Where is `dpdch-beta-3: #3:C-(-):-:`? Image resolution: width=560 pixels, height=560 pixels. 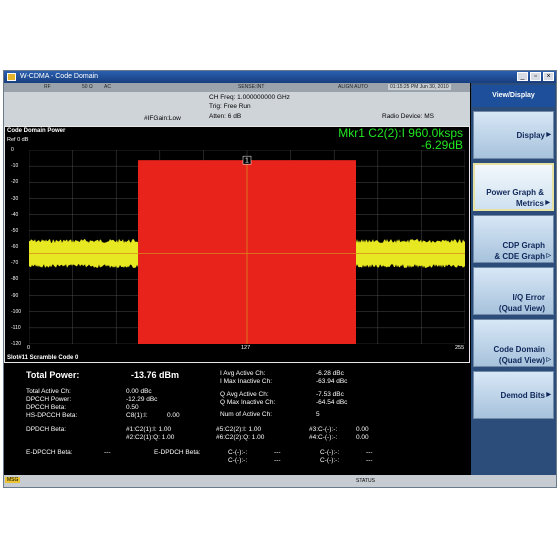 dpdch-beta-3: #3:C-(-):-: is located at coordinates (323, 429).